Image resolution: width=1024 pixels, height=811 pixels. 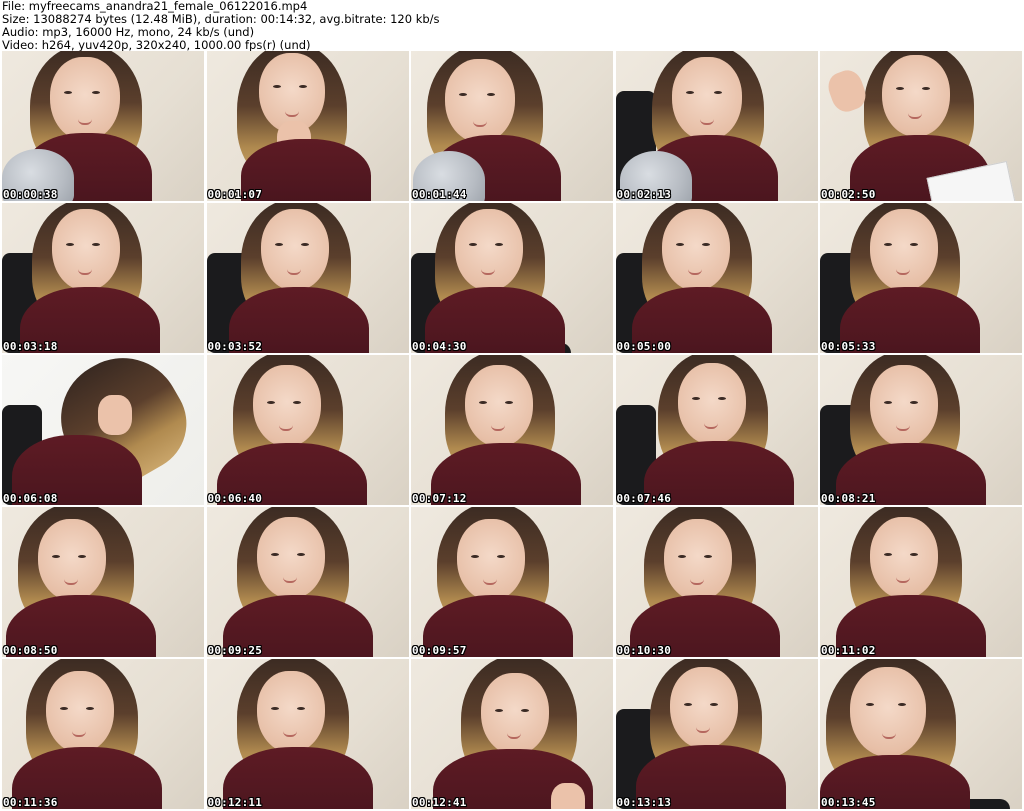 I want to click on thumbnail-timestamp: 00:11:02, so click(x=848, y=650).